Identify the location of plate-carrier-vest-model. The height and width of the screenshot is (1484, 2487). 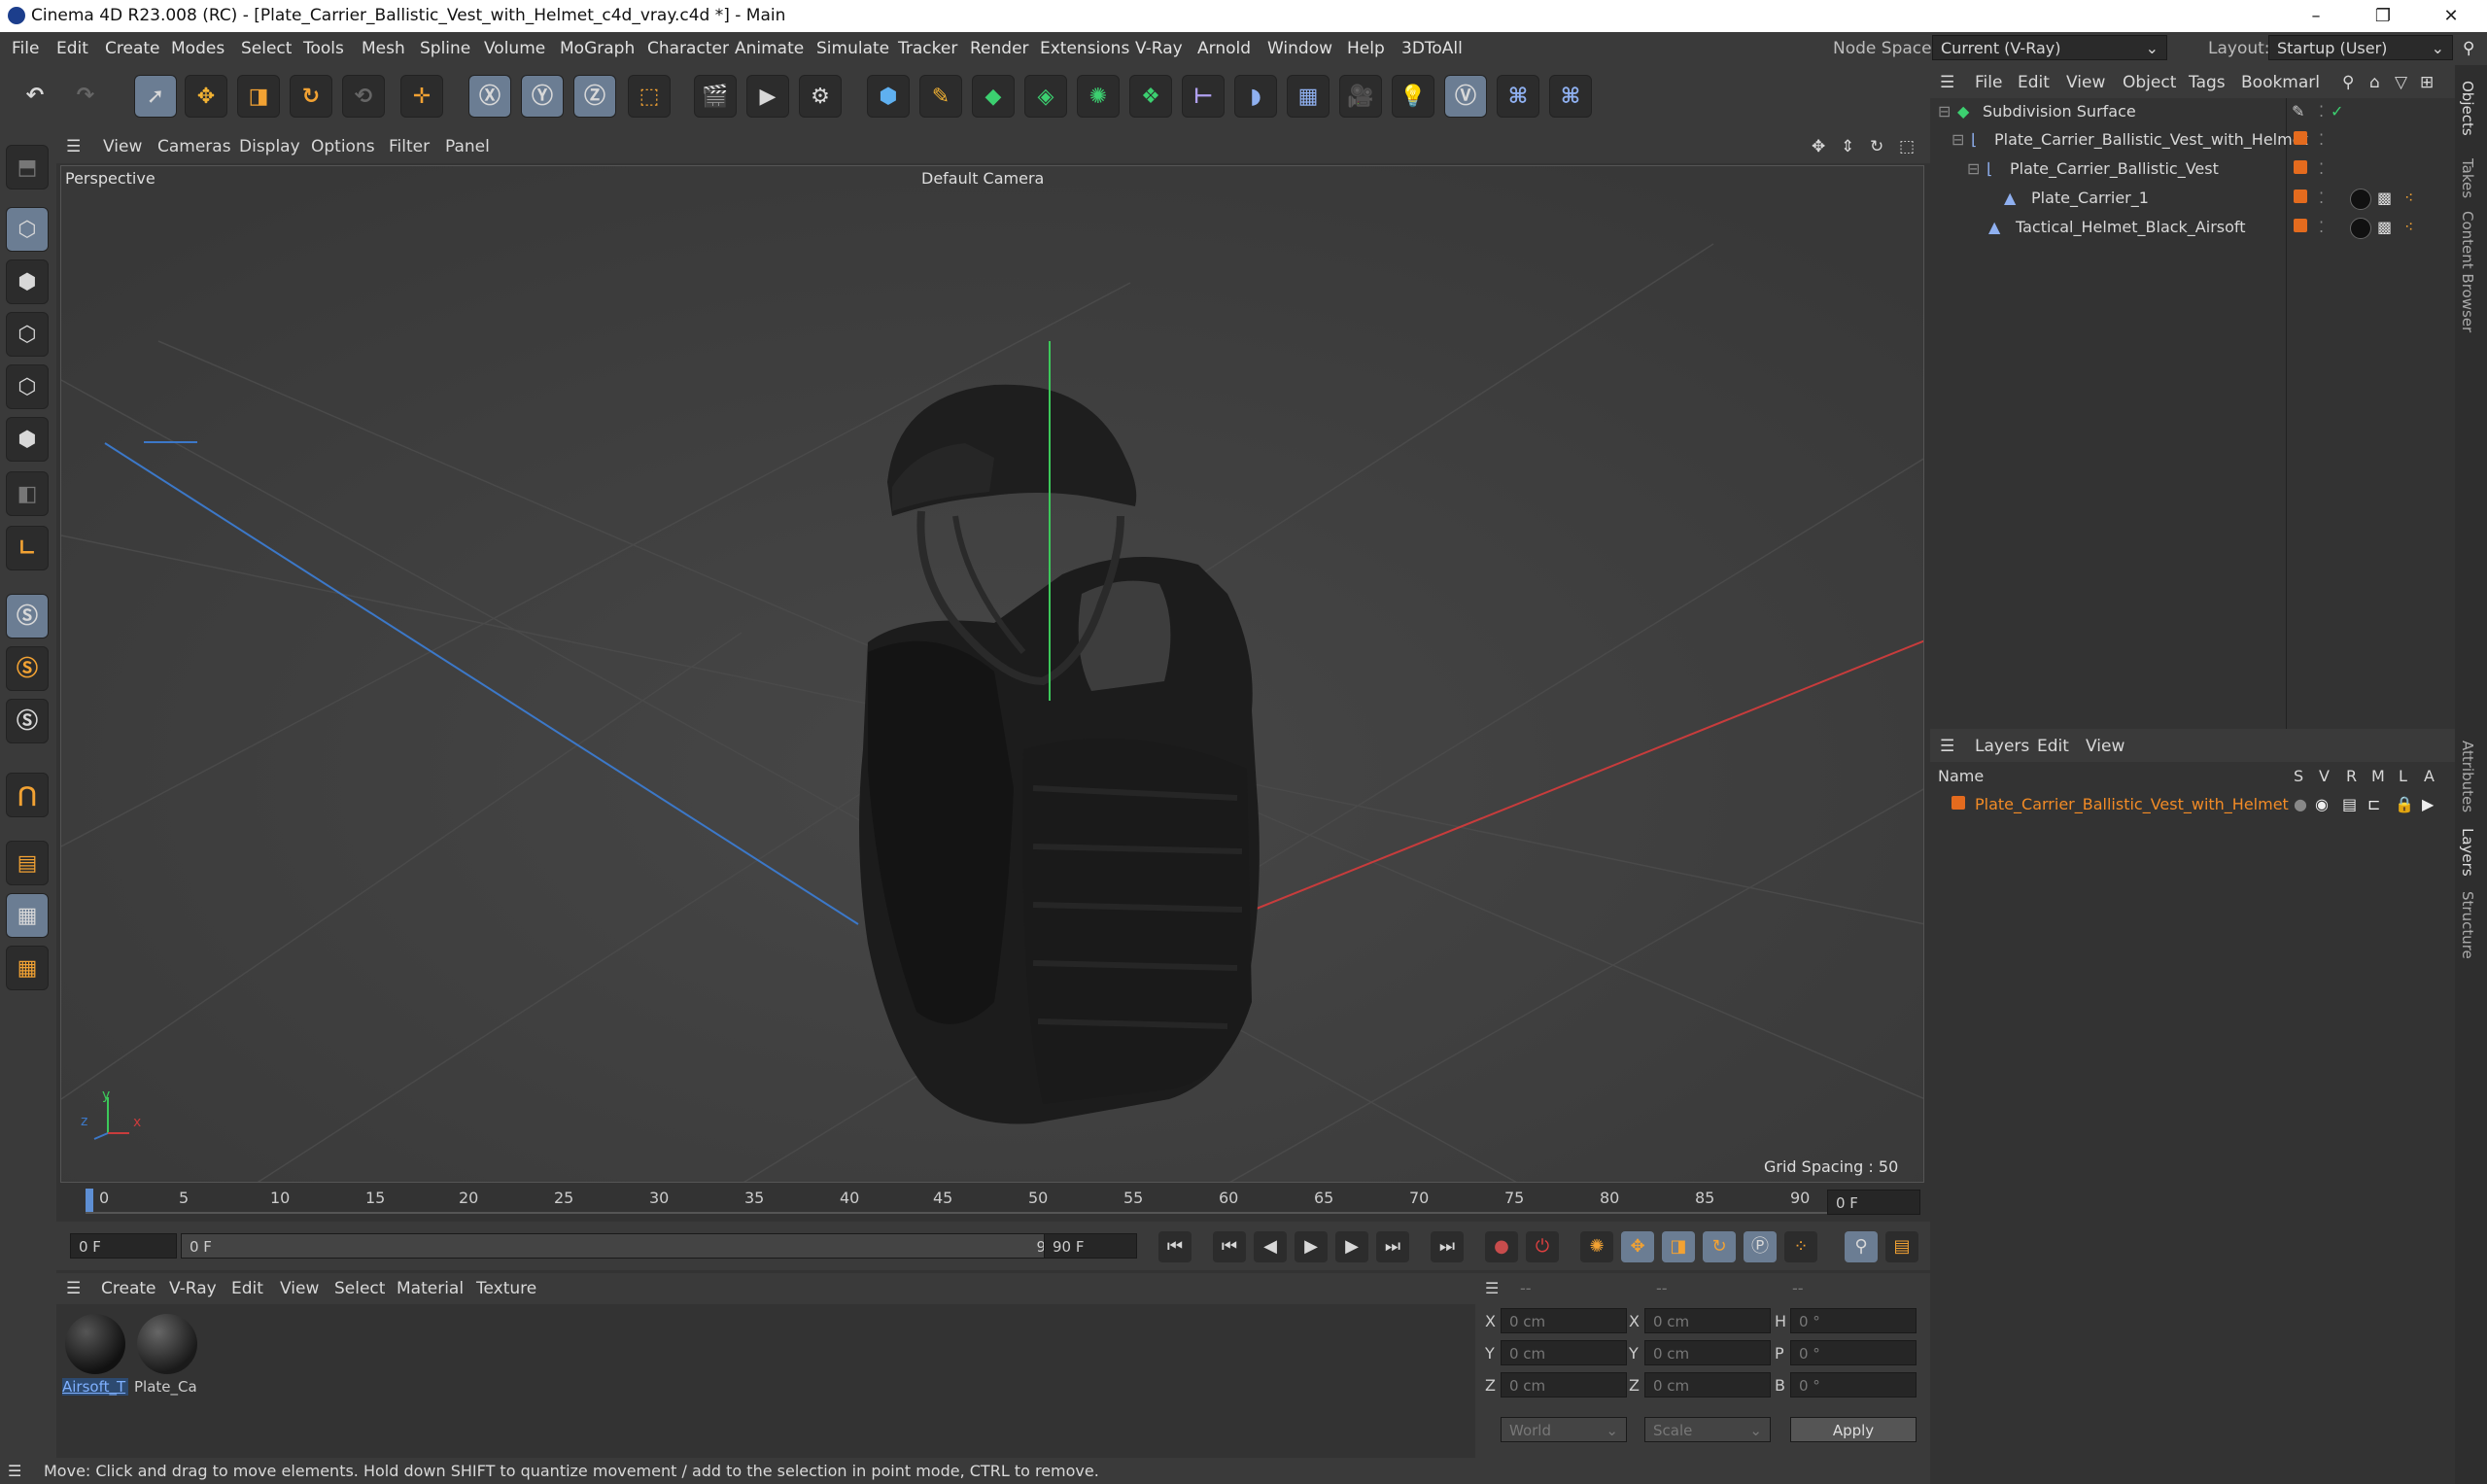
(1060, 840).